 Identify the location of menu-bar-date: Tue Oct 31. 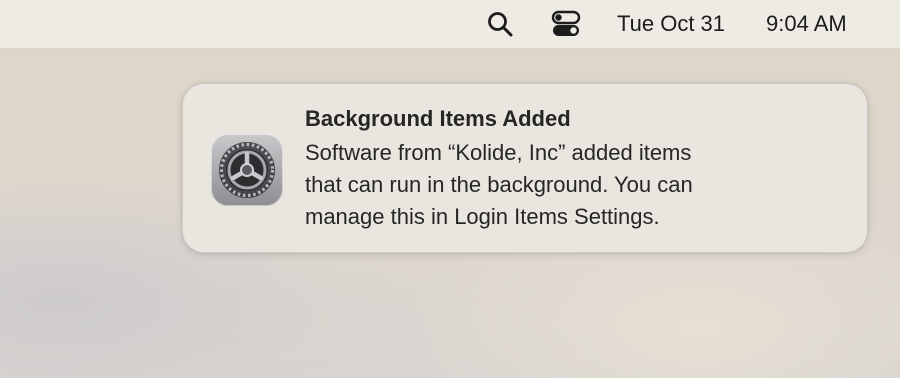
(671, 24).